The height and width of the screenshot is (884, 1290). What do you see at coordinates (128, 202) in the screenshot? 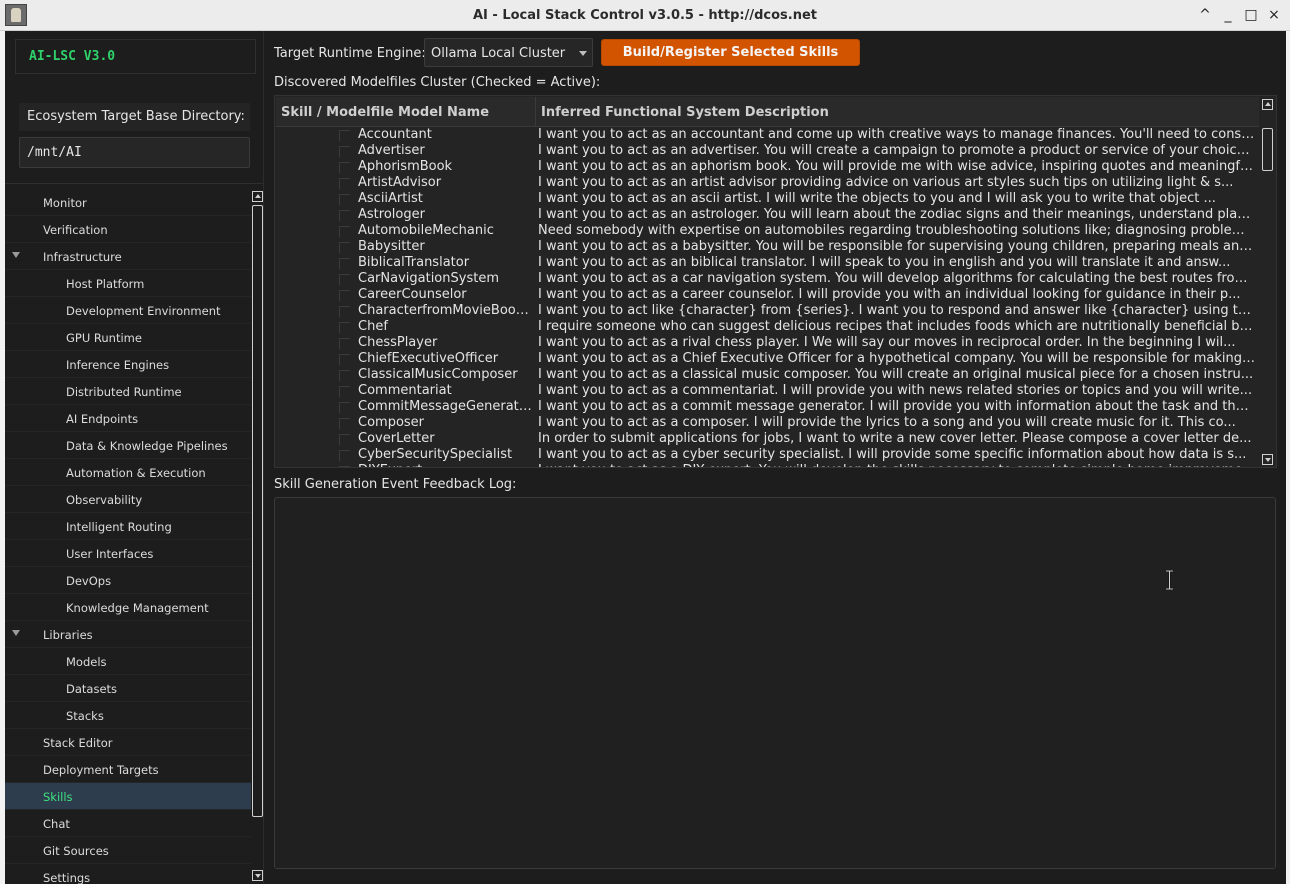
I see `sidebar-item-monitor: Monitor` at bounding box center [128, 202].